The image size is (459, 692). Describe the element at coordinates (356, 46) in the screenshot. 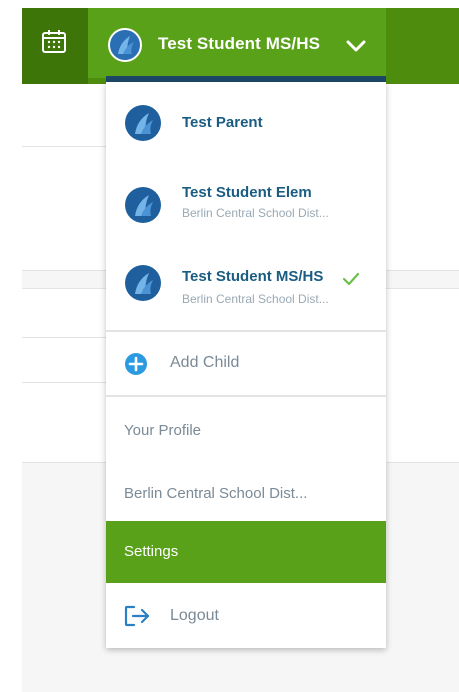

I see `chevron-down-icon` at that location.